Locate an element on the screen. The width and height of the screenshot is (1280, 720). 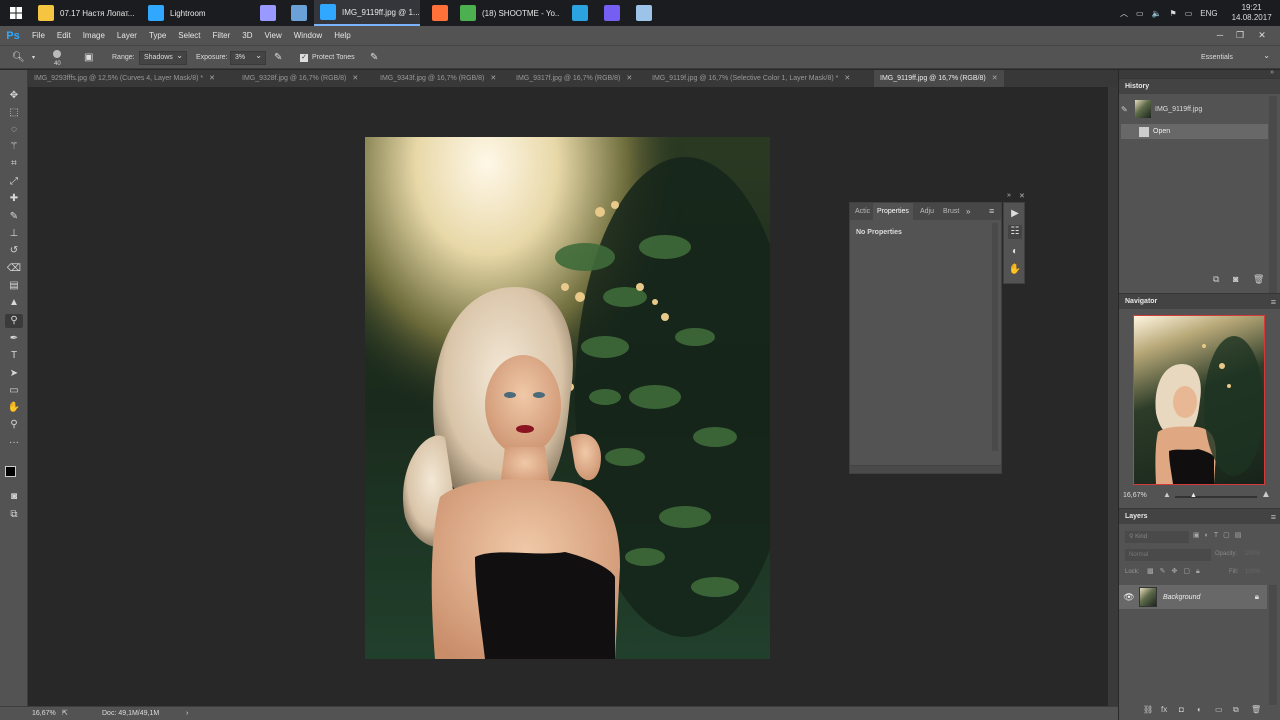
brush-preset-picker: 40 is located at coordinates (57, 57).